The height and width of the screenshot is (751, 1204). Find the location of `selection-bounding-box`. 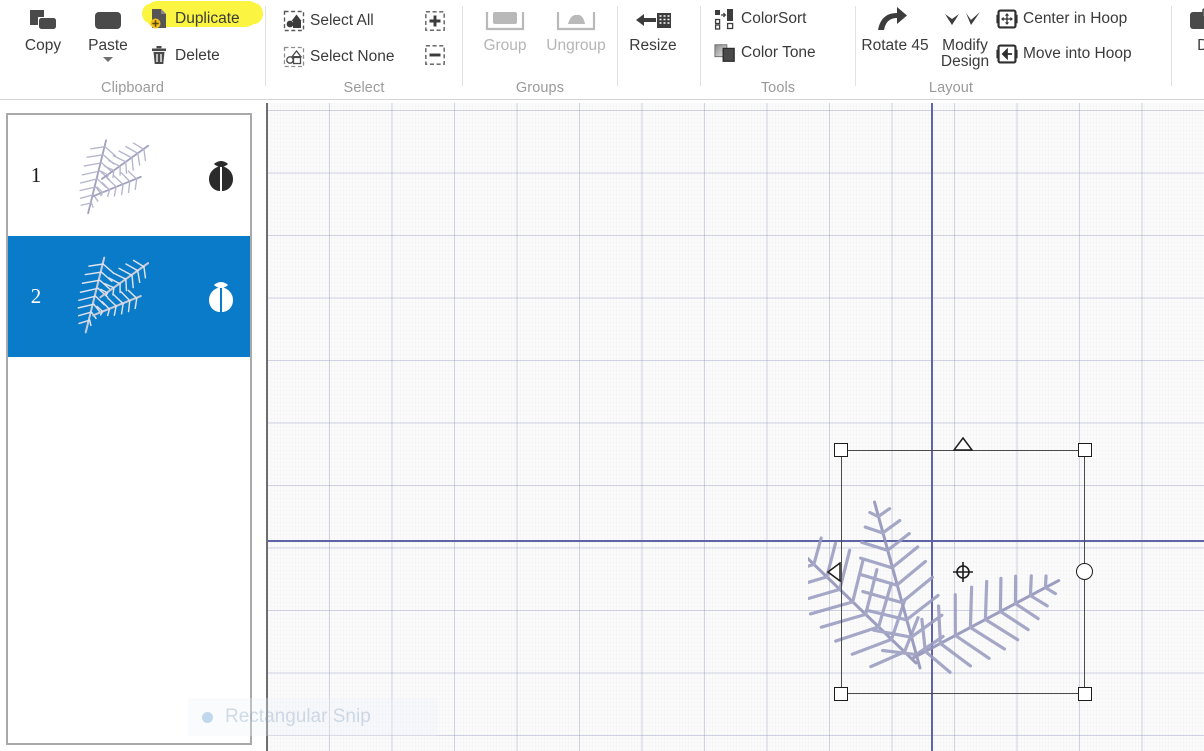

selection-bounding-box is located at coordinates (959, 568).